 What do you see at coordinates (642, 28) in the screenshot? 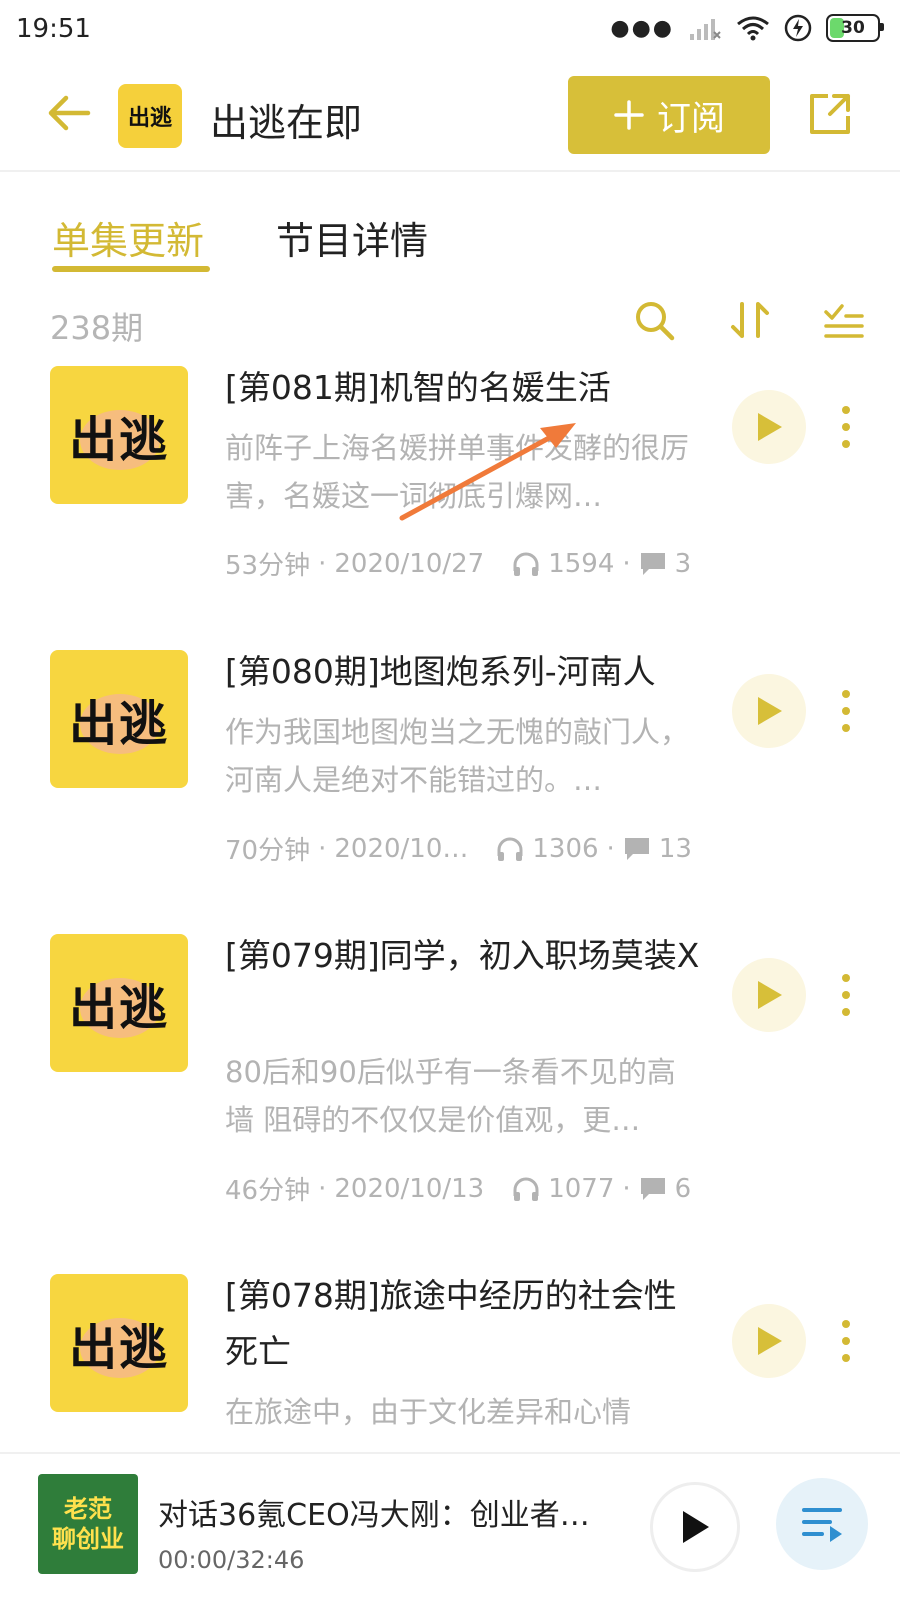
I see `more-dots-icon: ●●●` at bounding box center [642, 28].